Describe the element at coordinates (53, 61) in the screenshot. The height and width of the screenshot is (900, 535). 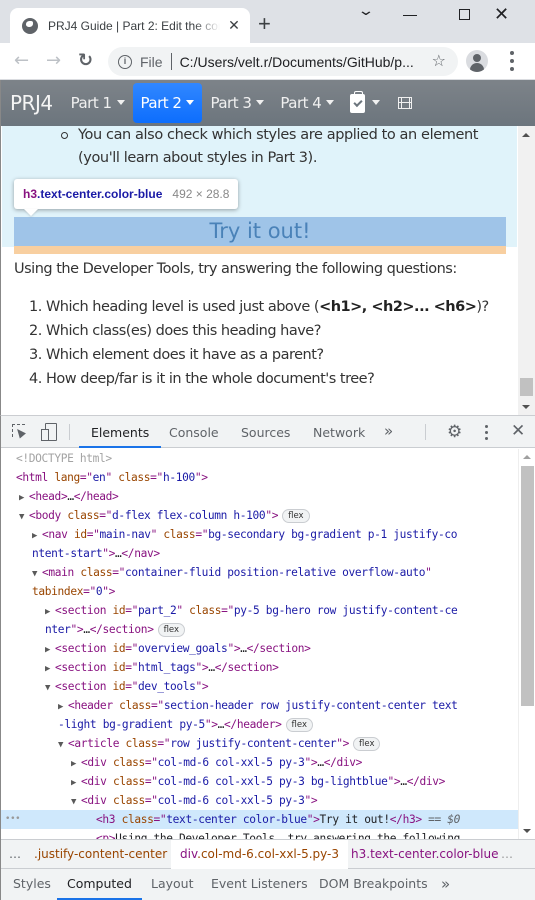
I see `forward-icon: →` at that location.